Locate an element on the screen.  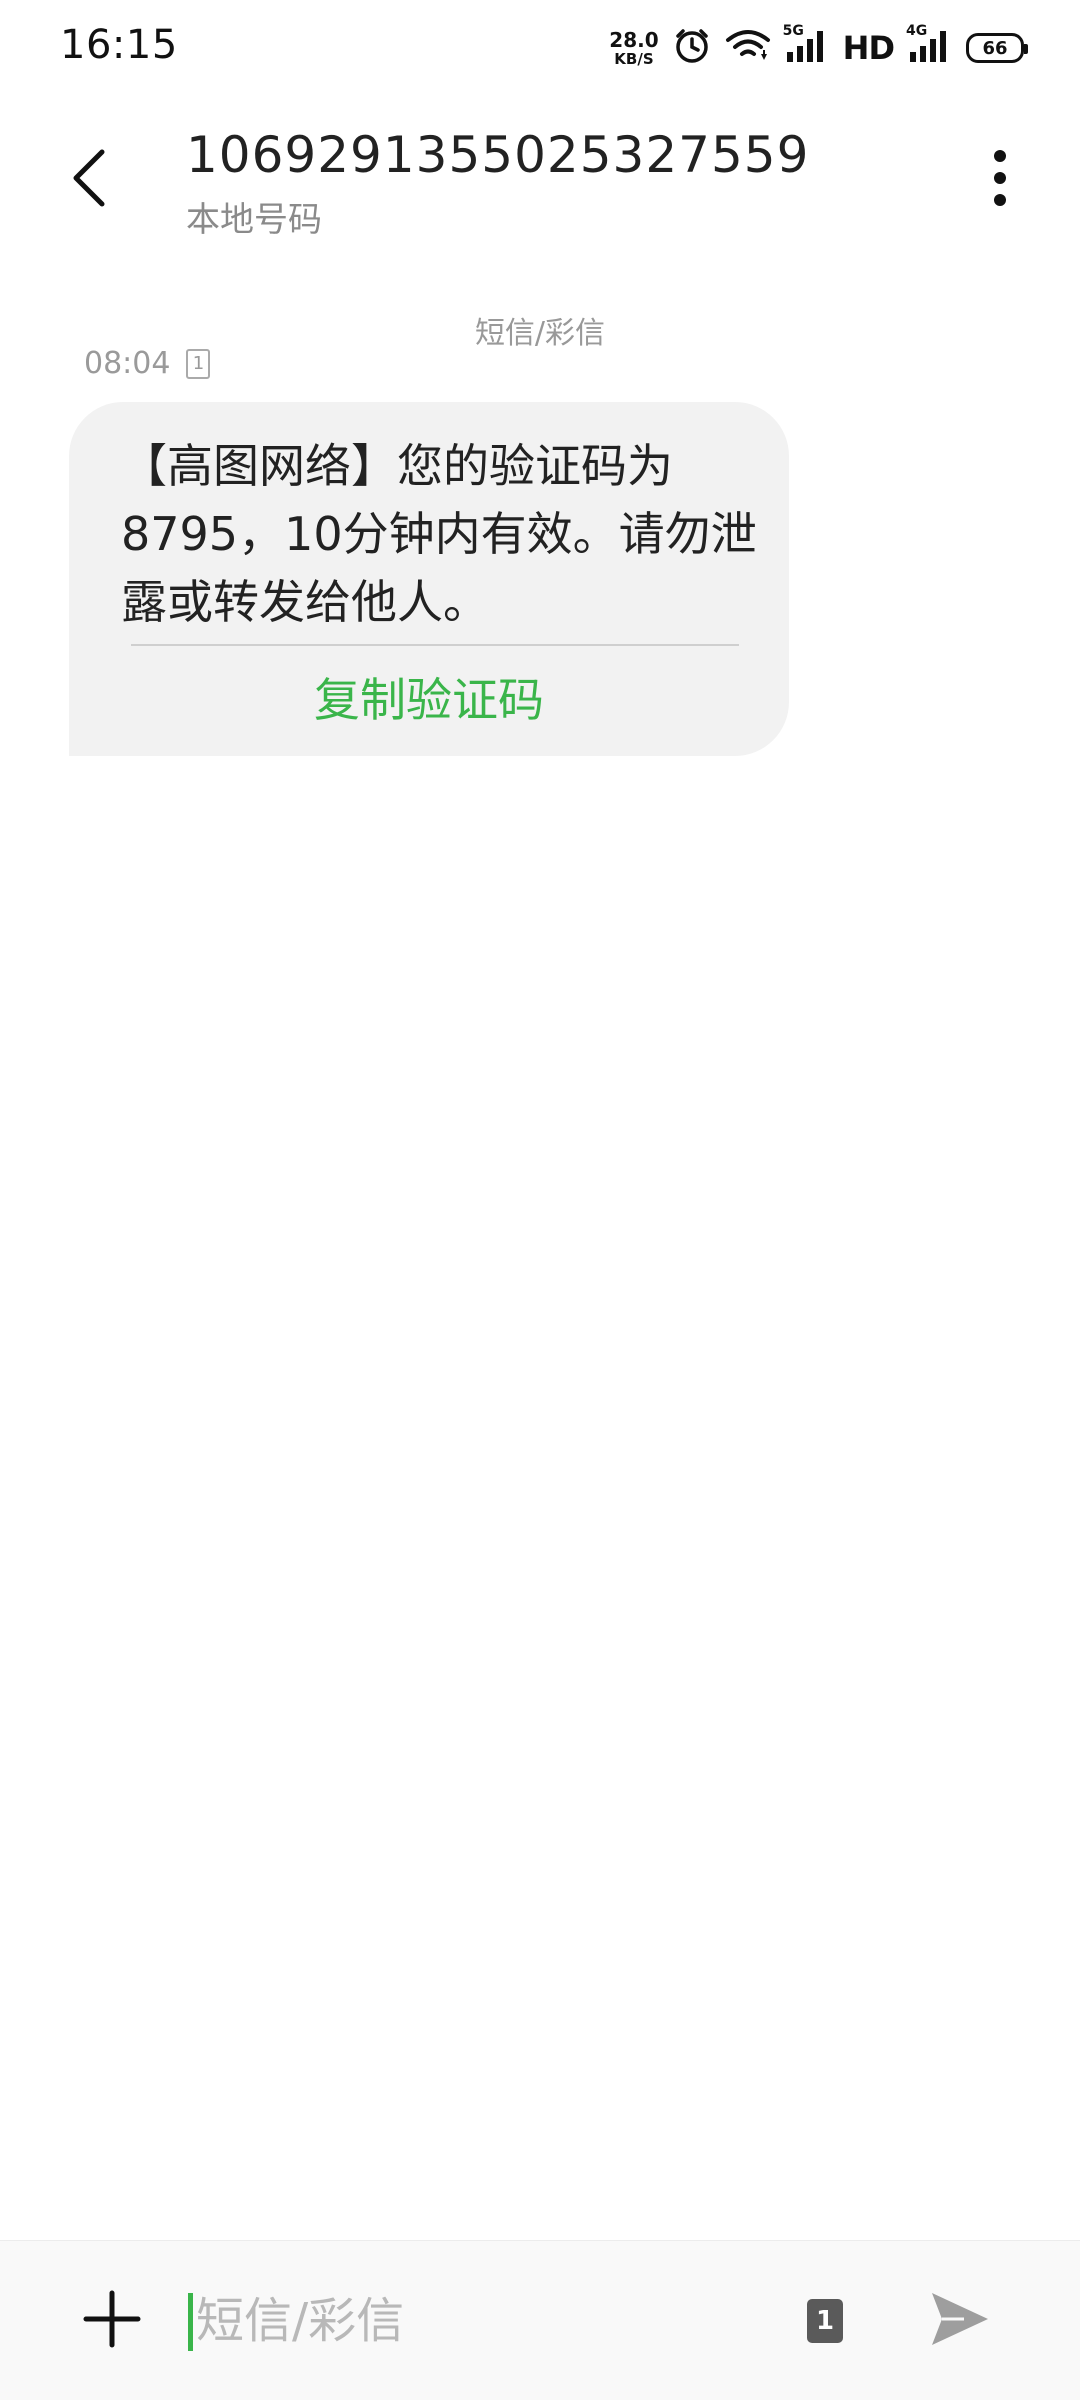
status-icons: 28.0 KB/S 5G HD 4G 66 is located at coordinates (818, 47).